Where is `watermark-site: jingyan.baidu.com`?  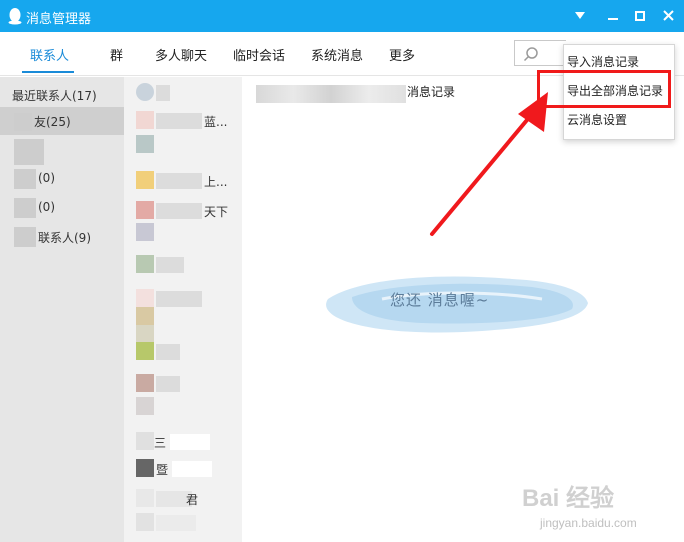 watermark-site: jingyan.baidu.com is located at coordinates (588, 523).